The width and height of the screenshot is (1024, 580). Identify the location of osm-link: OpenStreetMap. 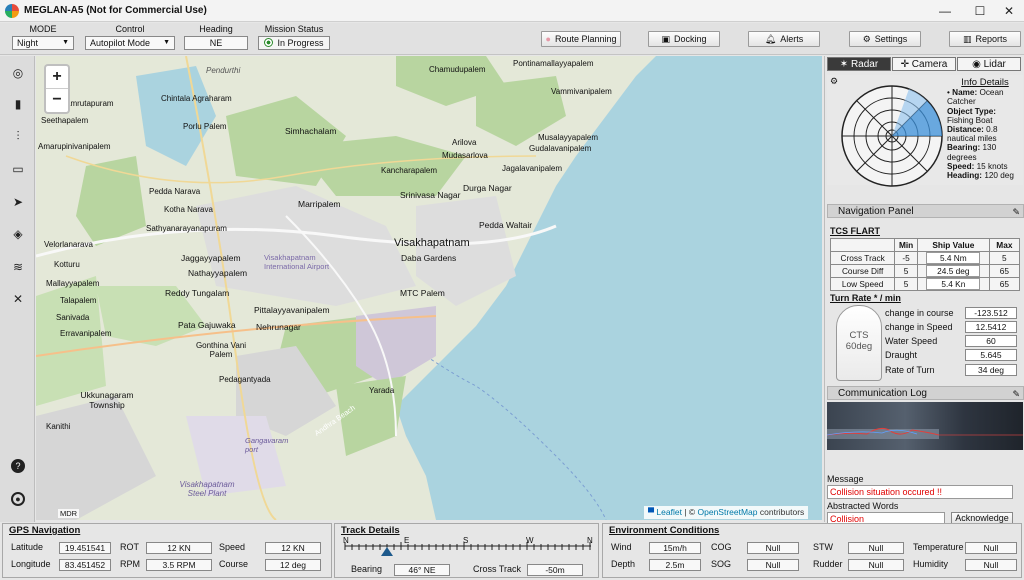
(728, 512).